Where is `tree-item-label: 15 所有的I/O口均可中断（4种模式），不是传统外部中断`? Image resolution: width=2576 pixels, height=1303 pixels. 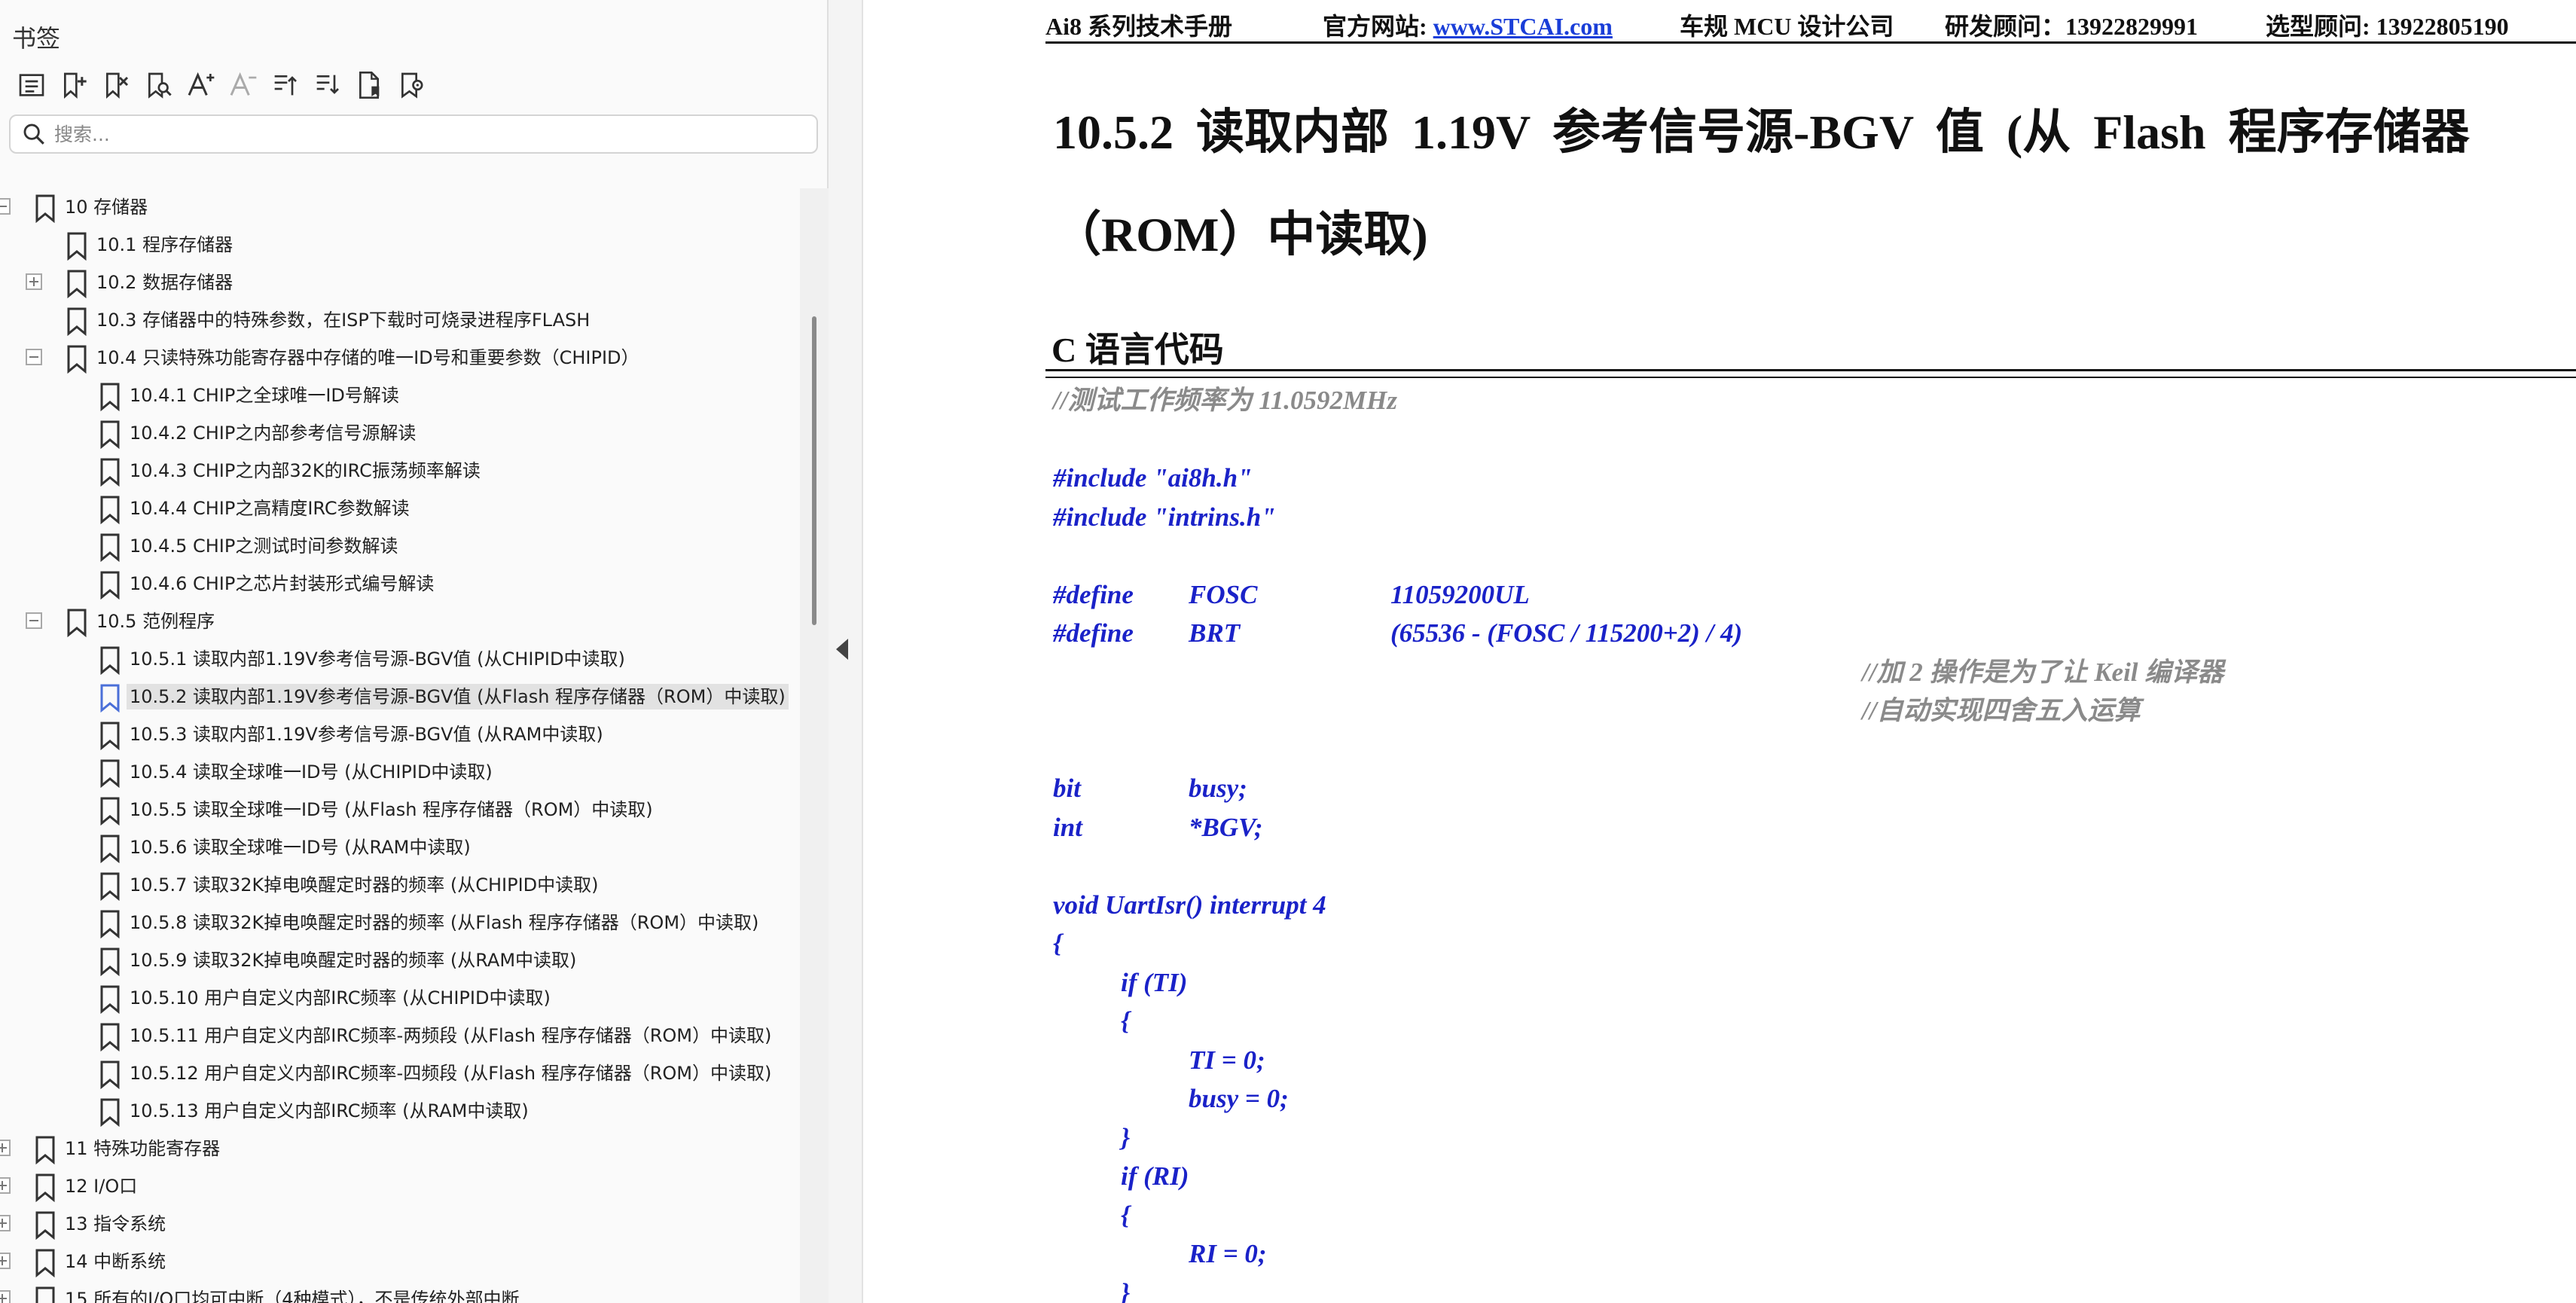 tree-item-label: 15 所有的I/O口均可中断（4种模式），不是传统外部中断 is located at coordinates (293, 1296).